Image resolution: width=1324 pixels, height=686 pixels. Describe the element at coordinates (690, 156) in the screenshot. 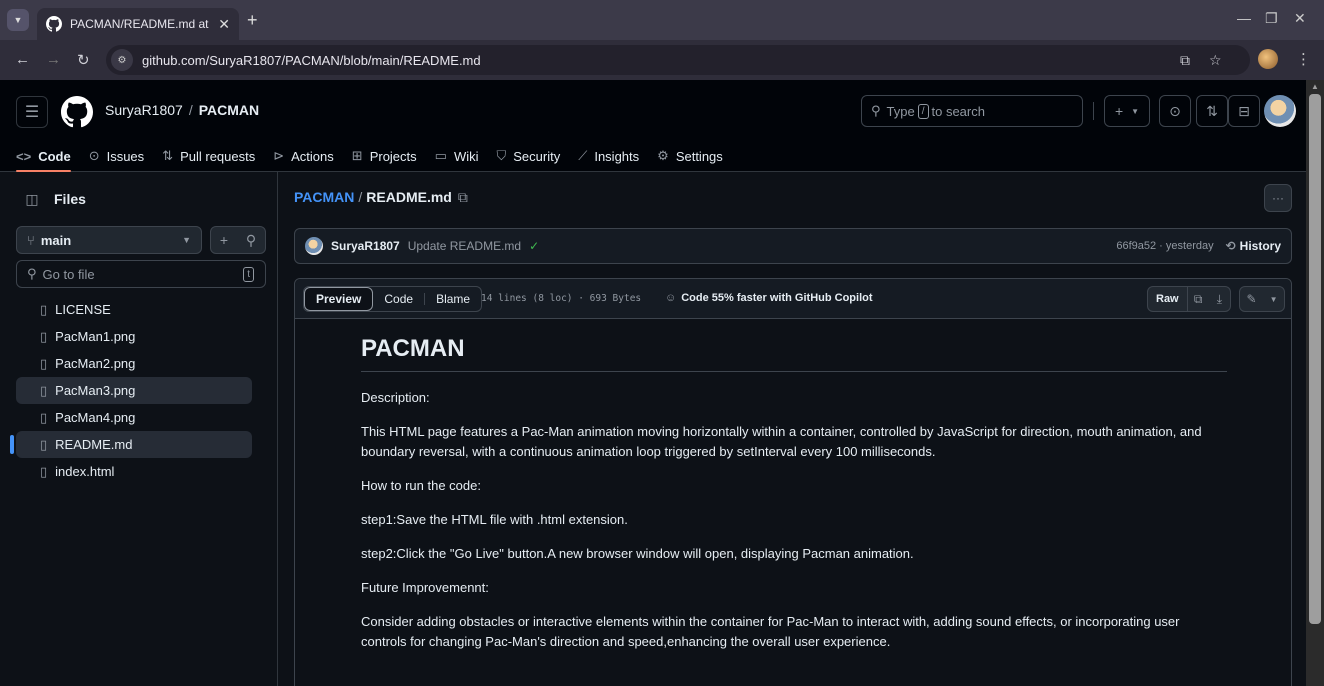

I see `tab-settings: ⚙ Settings` at that location.